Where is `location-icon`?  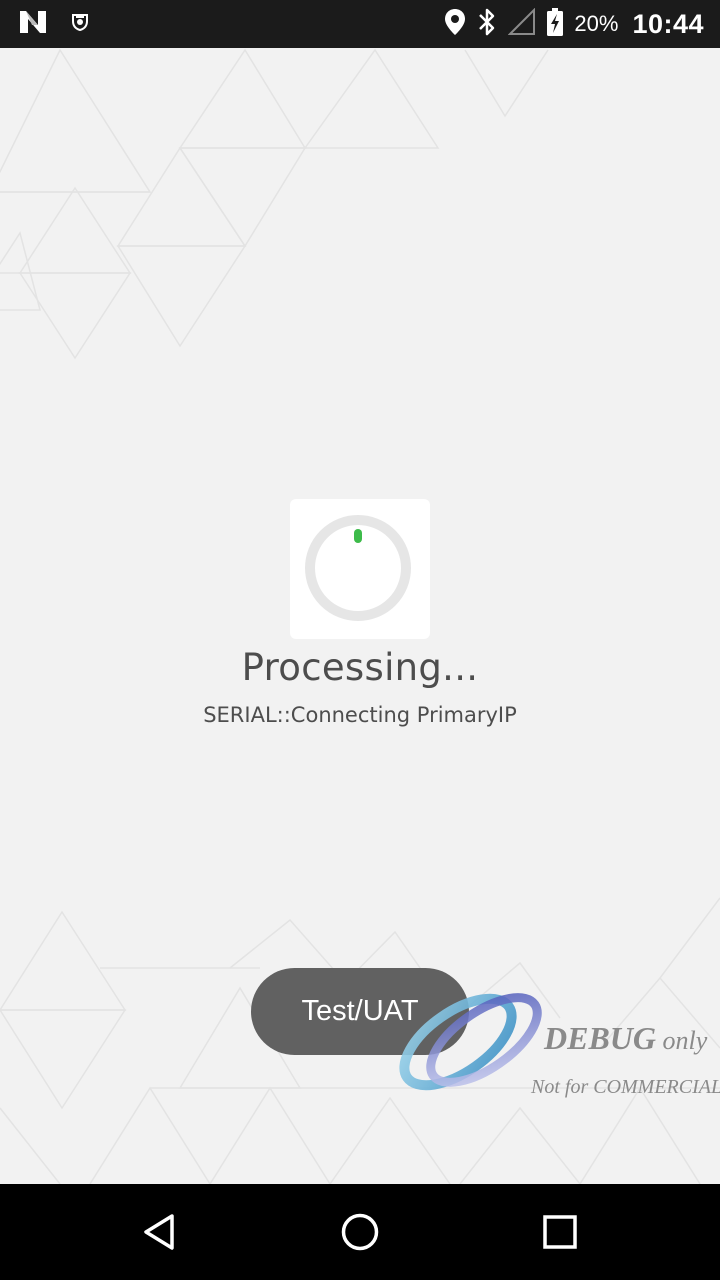 location-icon is located at coordinates (455, 24).